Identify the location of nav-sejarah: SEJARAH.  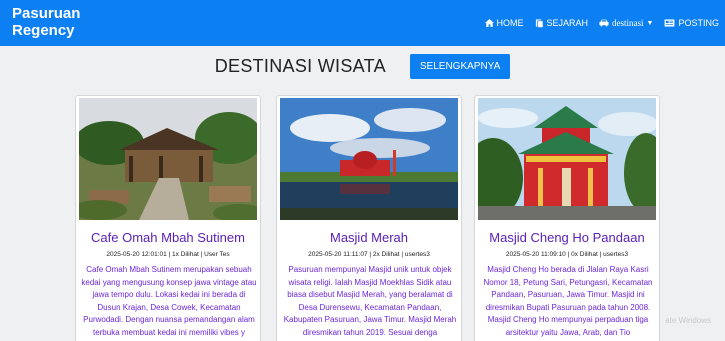
(562, 23).